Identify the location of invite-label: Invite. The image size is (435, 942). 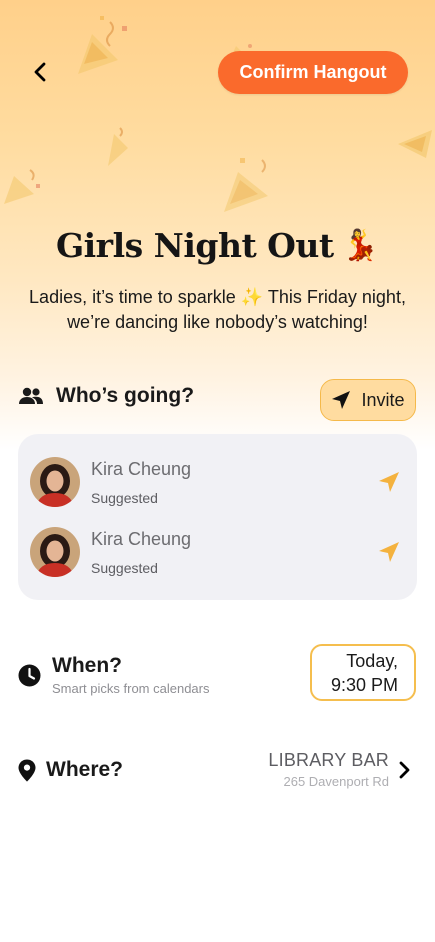
(383, 399).